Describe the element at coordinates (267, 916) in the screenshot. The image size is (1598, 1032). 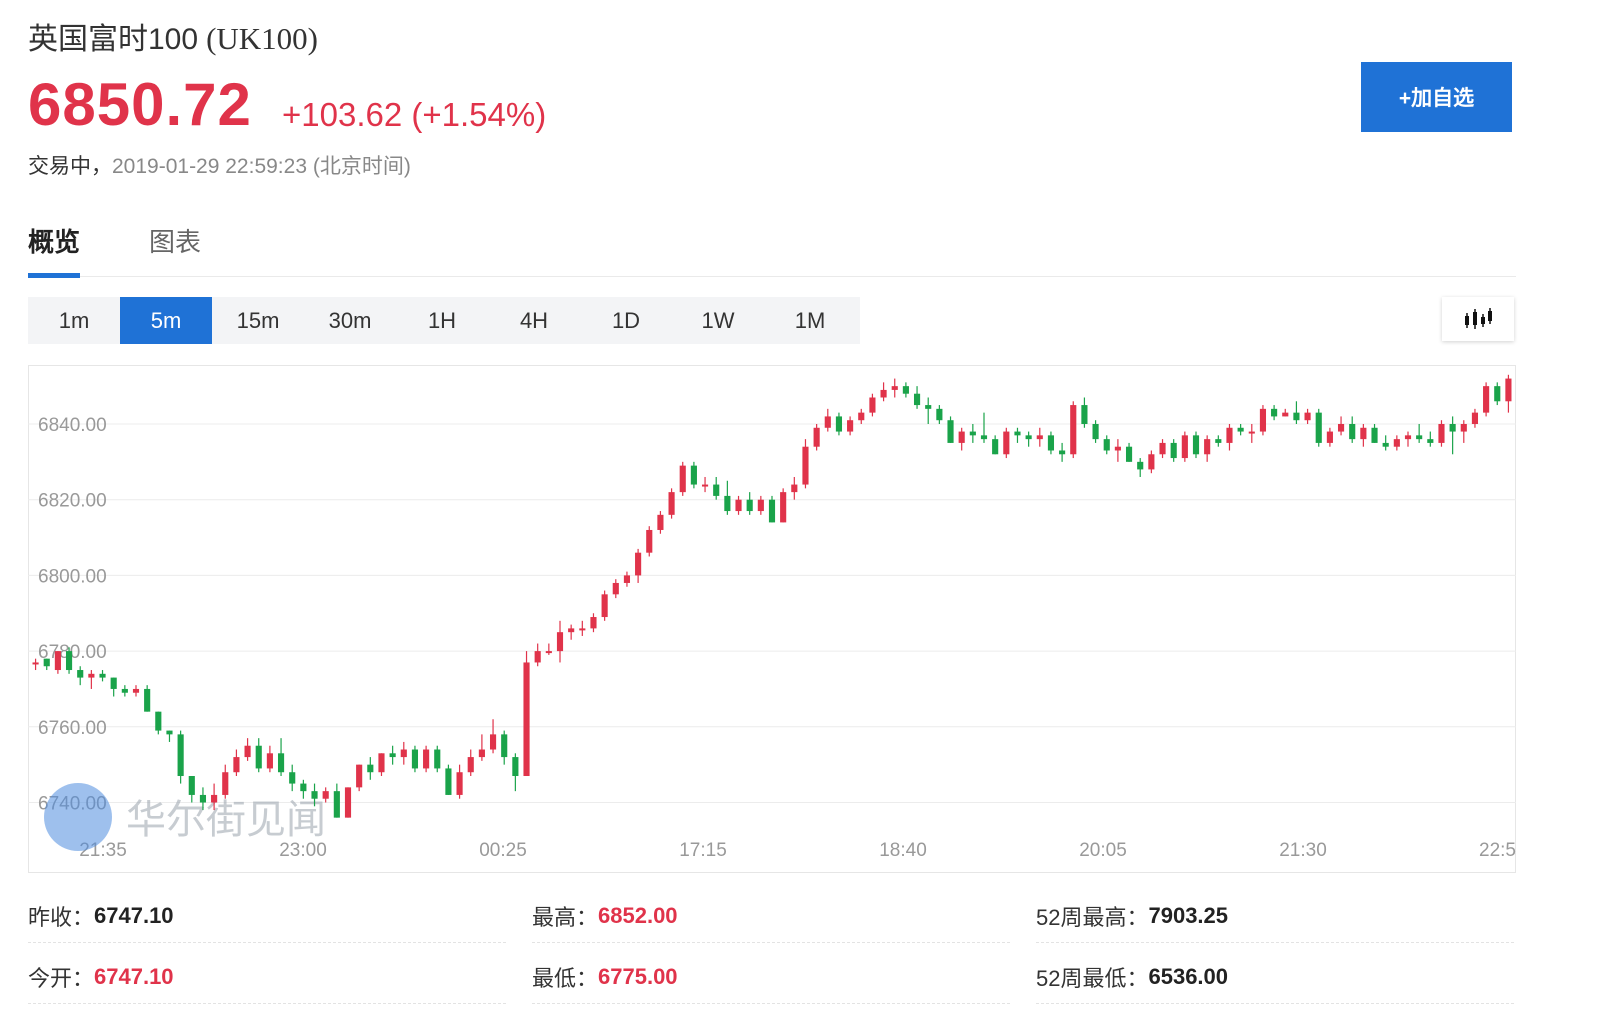
I see `stat-prev-close: 昨收： 6747.10` at that location.